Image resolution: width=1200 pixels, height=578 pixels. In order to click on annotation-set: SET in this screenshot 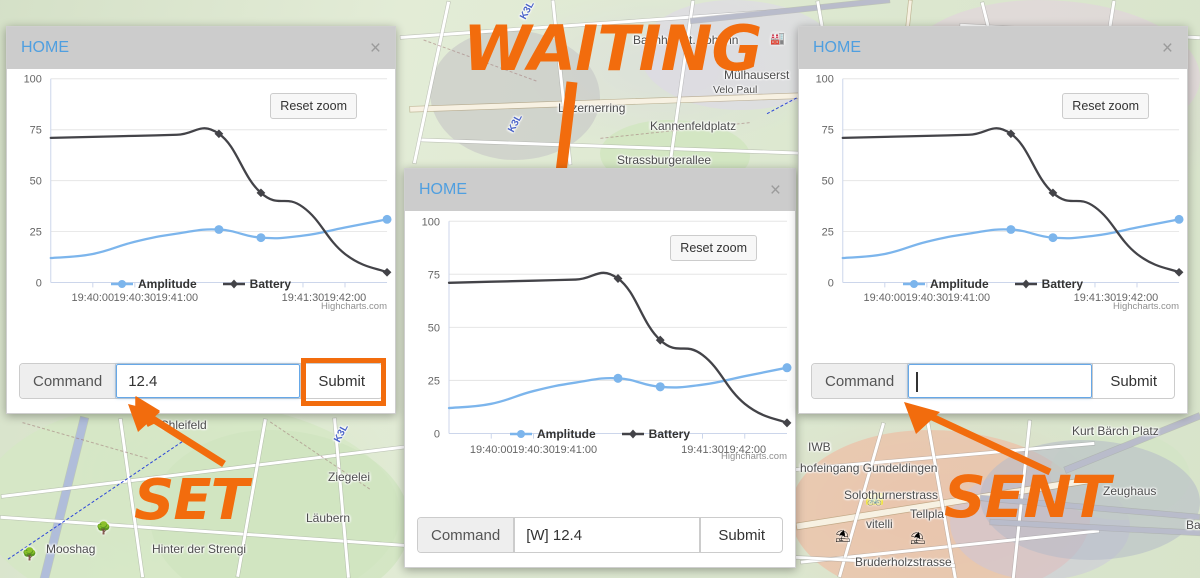, I will do `click(191, 500)`.